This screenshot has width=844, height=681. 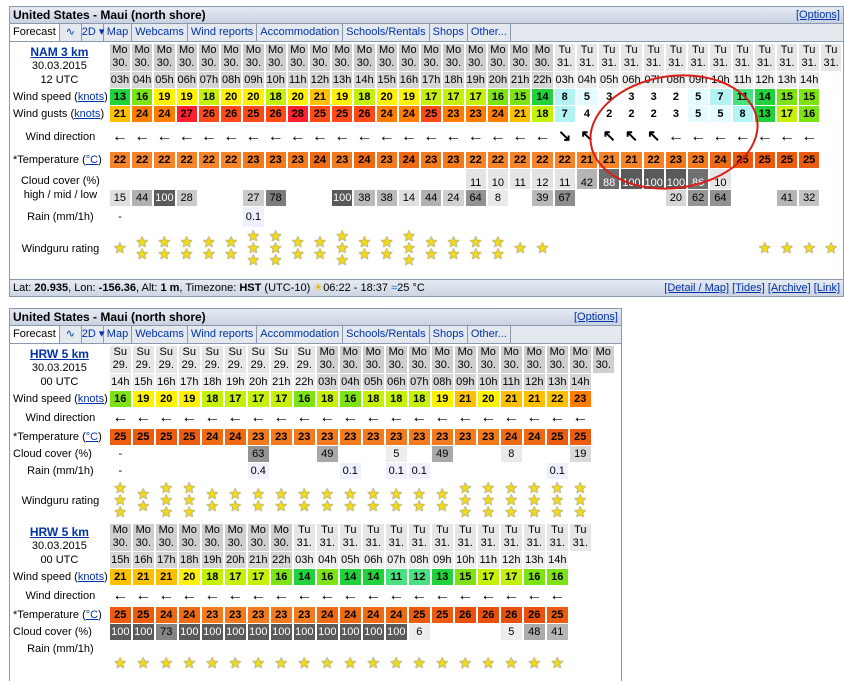 What do you see at coordinates (59, 546) in the screenshot?
I see `model-header: HRW 5 km 30.03.2015 00 UTC` at bounding box center [59, 546].